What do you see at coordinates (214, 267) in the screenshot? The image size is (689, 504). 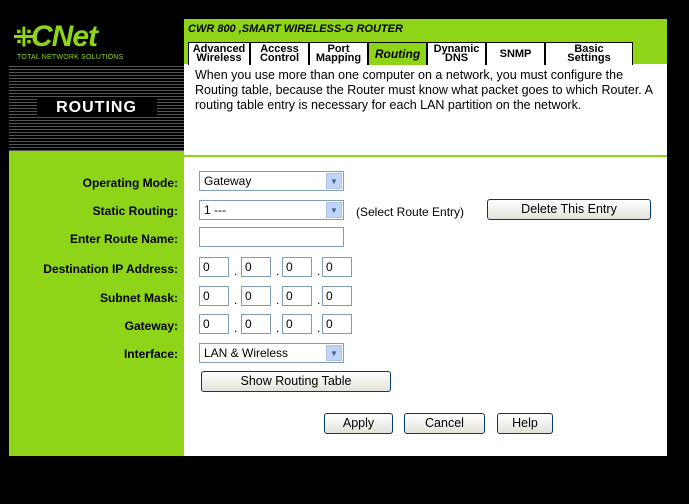 I see `dest-ip-octet-1: 0` at bounding box center [214, 267].